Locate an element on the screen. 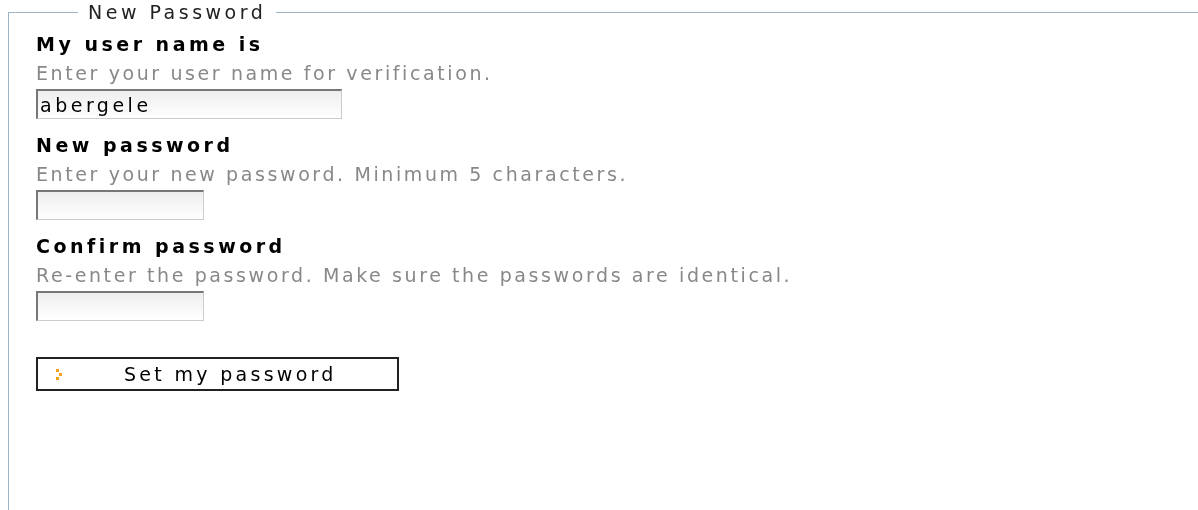 This screenshot has height=510, width=1198. field-hint: Re-enter the password. Make sure the passwords are identical. is located at coordinates (415, 275).